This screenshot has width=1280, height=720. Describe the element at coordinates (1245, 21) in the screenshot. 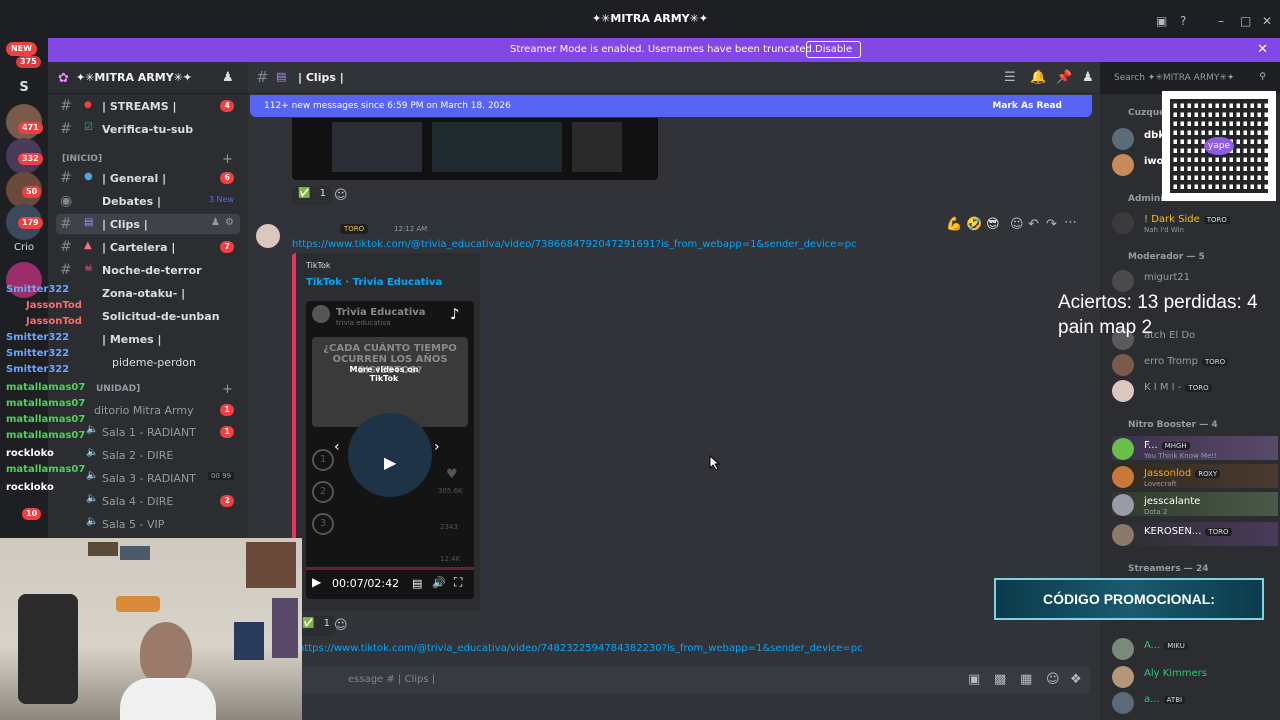

I see `maximize-icon: □` at that location.